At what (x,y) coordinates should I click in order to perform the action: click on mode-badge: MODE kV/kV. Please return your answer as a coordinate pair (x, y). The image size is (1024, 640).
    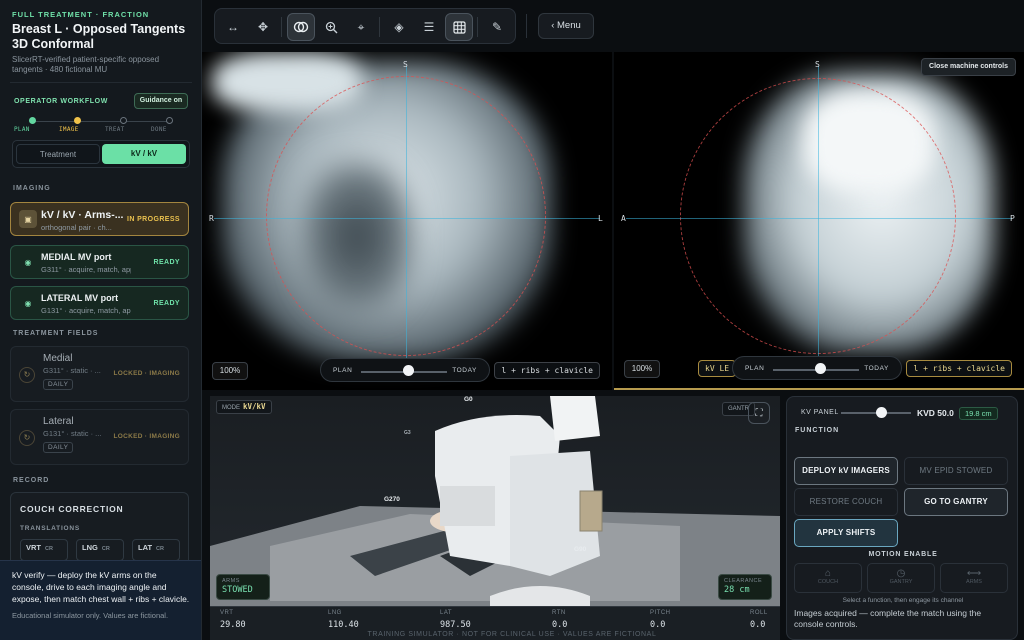
    Looking at the image, I should click on (244, 407).